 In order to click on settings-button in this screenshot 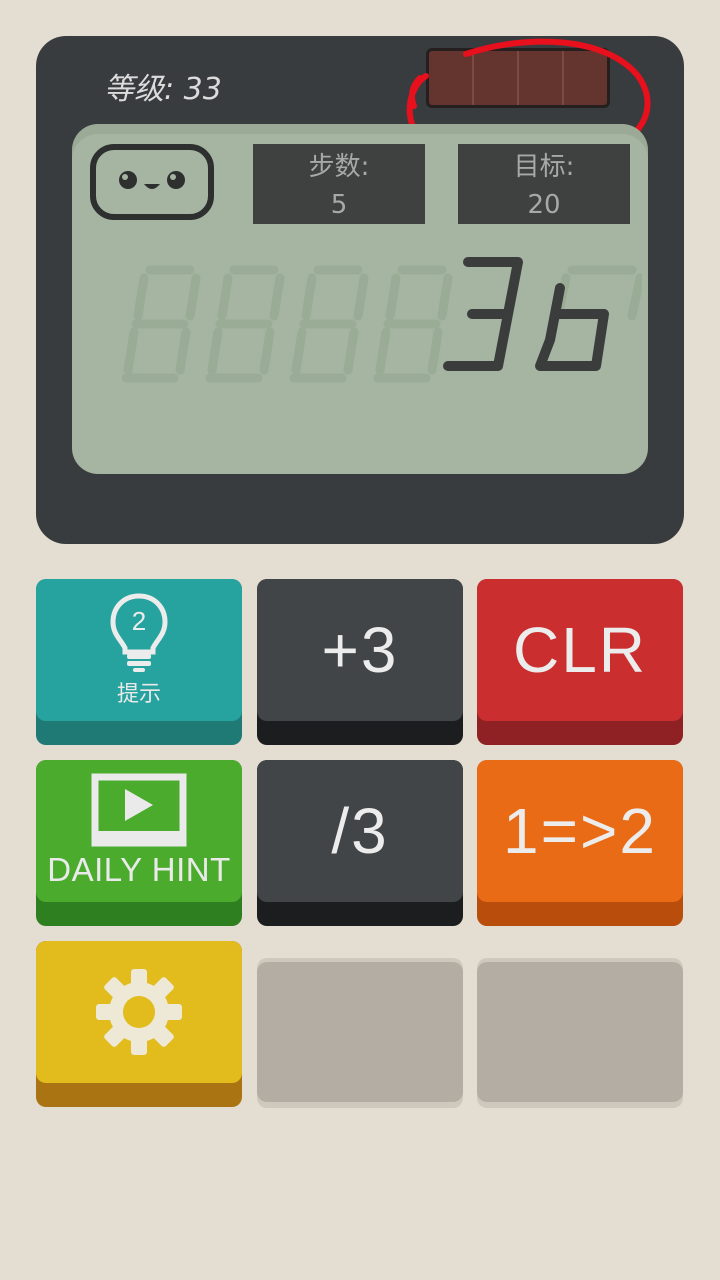, I will do `click(139, 1024)`.